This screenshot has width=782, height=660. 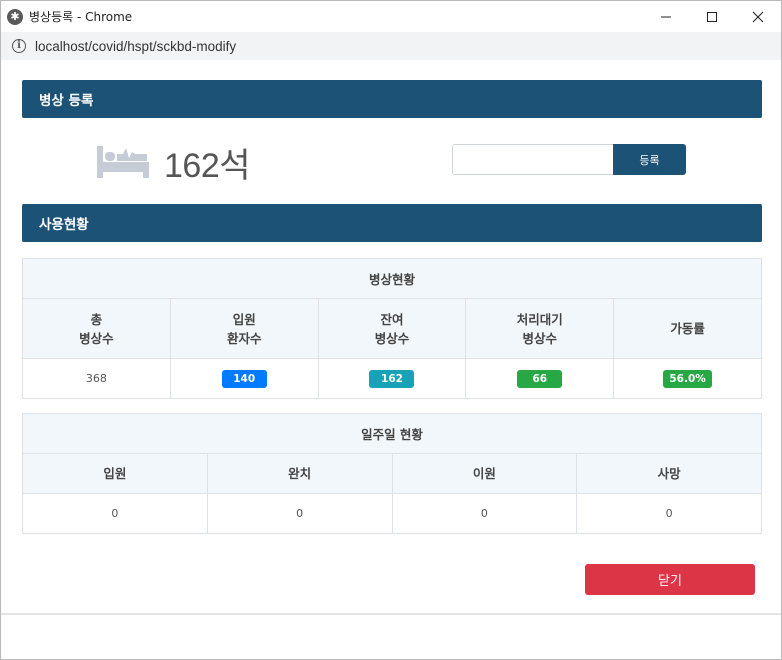 What do you see at coordinates (392, 433) in the screenshot?
I see `weekly-status-caption: 일주일 현황` at bounding box center [392, 433].